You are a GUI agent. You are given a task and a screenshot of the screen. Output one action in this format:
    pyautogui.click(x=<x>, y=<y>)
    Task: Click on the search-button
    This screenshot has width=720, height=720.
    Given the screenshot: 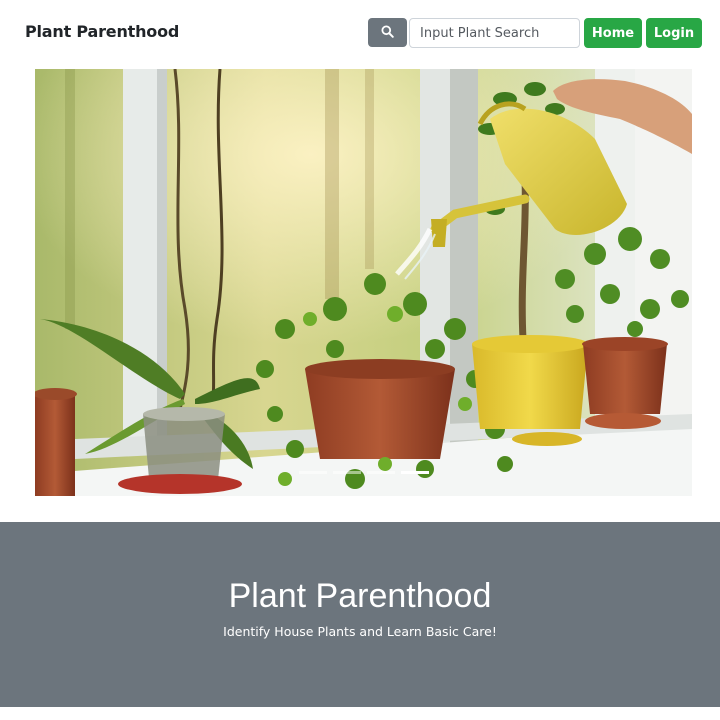 What is the action you would take?
    pyautogui.click(x=387, y=32)
    